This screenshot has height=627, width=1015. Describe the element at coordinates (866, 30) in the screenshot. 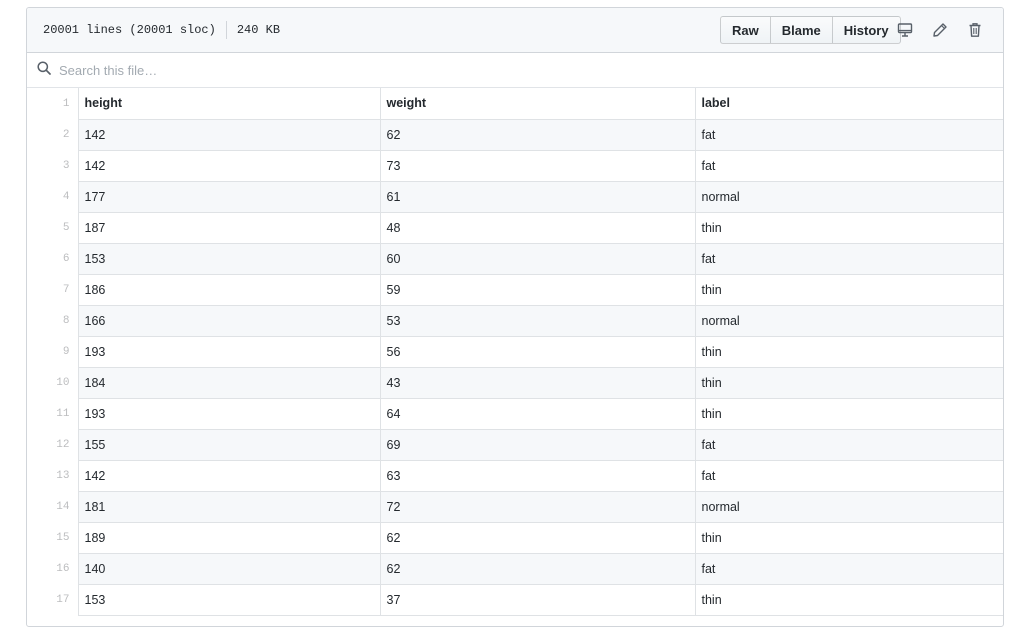

I see `history-button: History` at that location.